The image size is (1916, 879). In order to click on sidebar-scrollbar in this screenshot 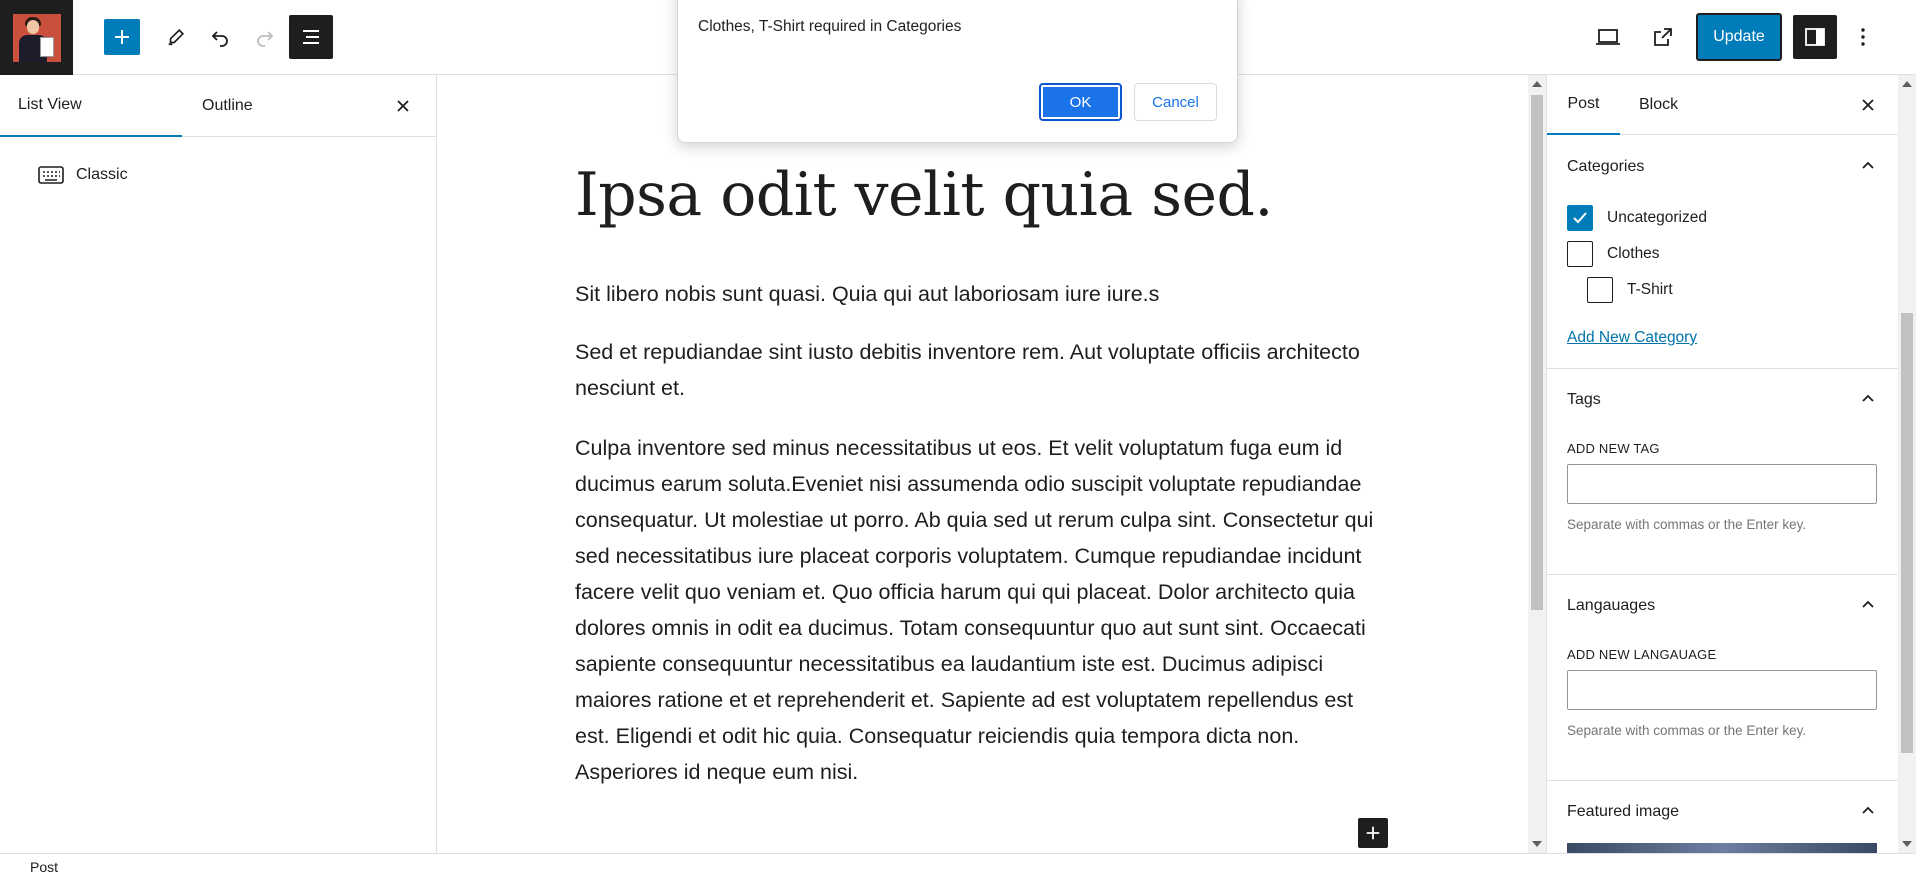, I will do `click(1907, 464)`.